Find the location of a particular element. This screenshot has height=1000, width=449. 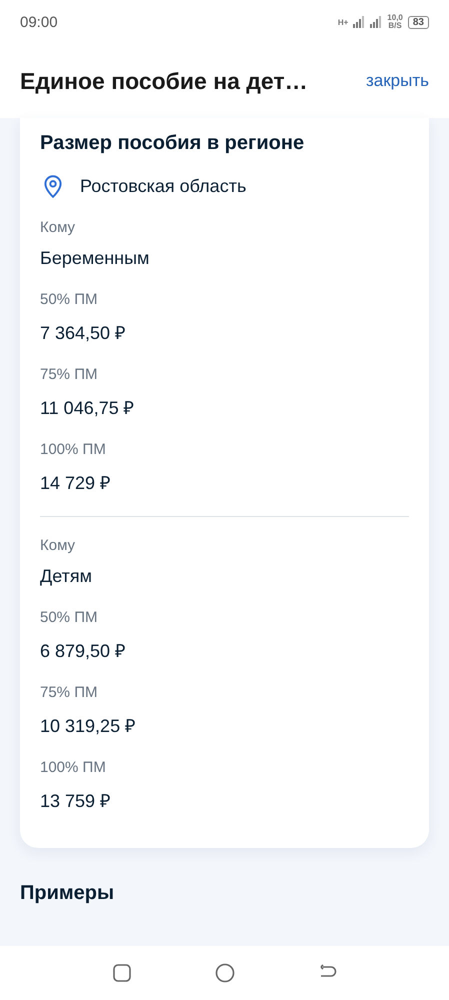

speed-value: 10,0 is located at coordinates (395, 18).